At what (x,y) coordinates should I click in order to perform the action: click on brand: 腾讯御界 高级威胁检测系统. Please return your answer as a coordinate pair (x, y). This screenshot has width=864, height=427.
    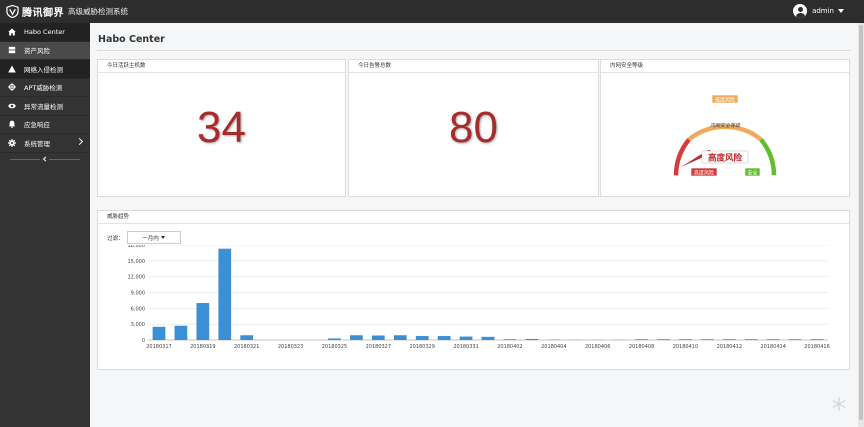
    Looking at the image, I should click on (64, 11).